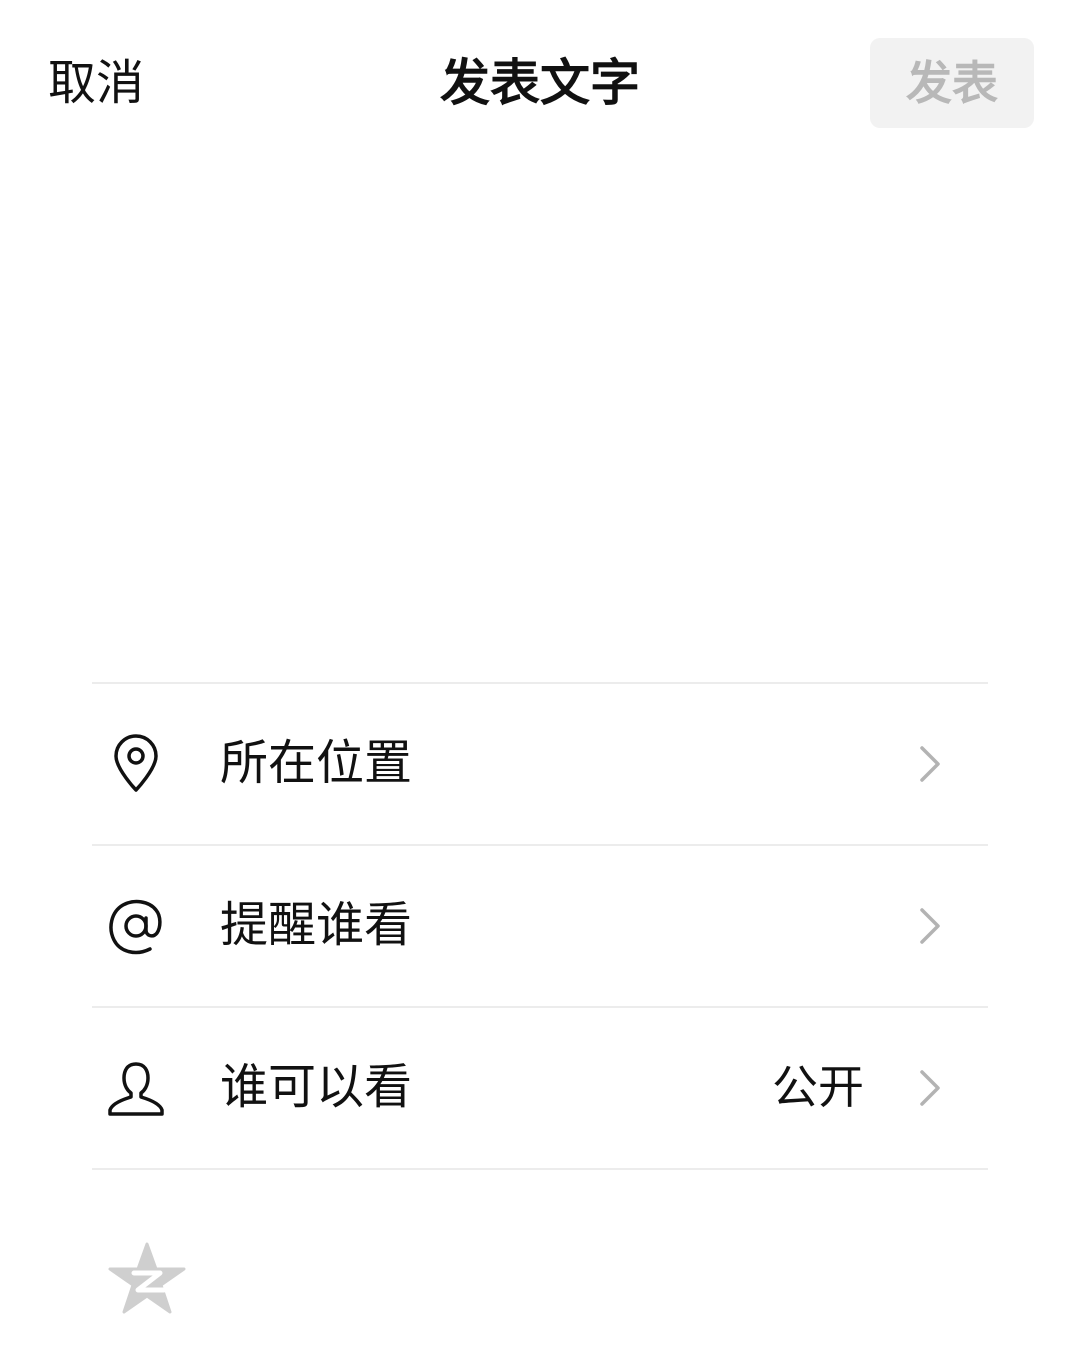 This screenshot has height=1354, width=1080. What do you see at coordinates (316, 925) in the screenshot?
I see `mention-label: 提醒谁看` at bounding box center [316, 925].